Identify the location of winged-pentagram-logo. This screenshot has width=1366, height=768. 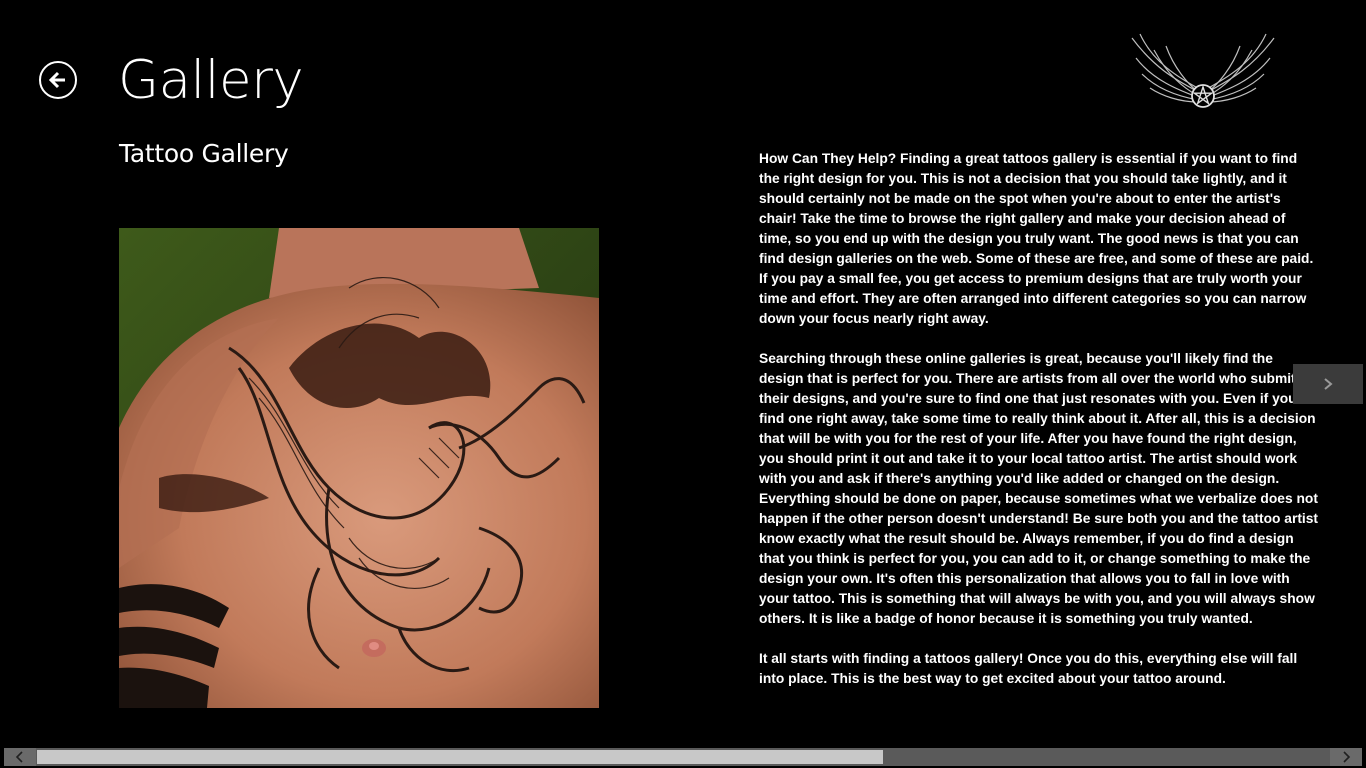
(1203, 70).